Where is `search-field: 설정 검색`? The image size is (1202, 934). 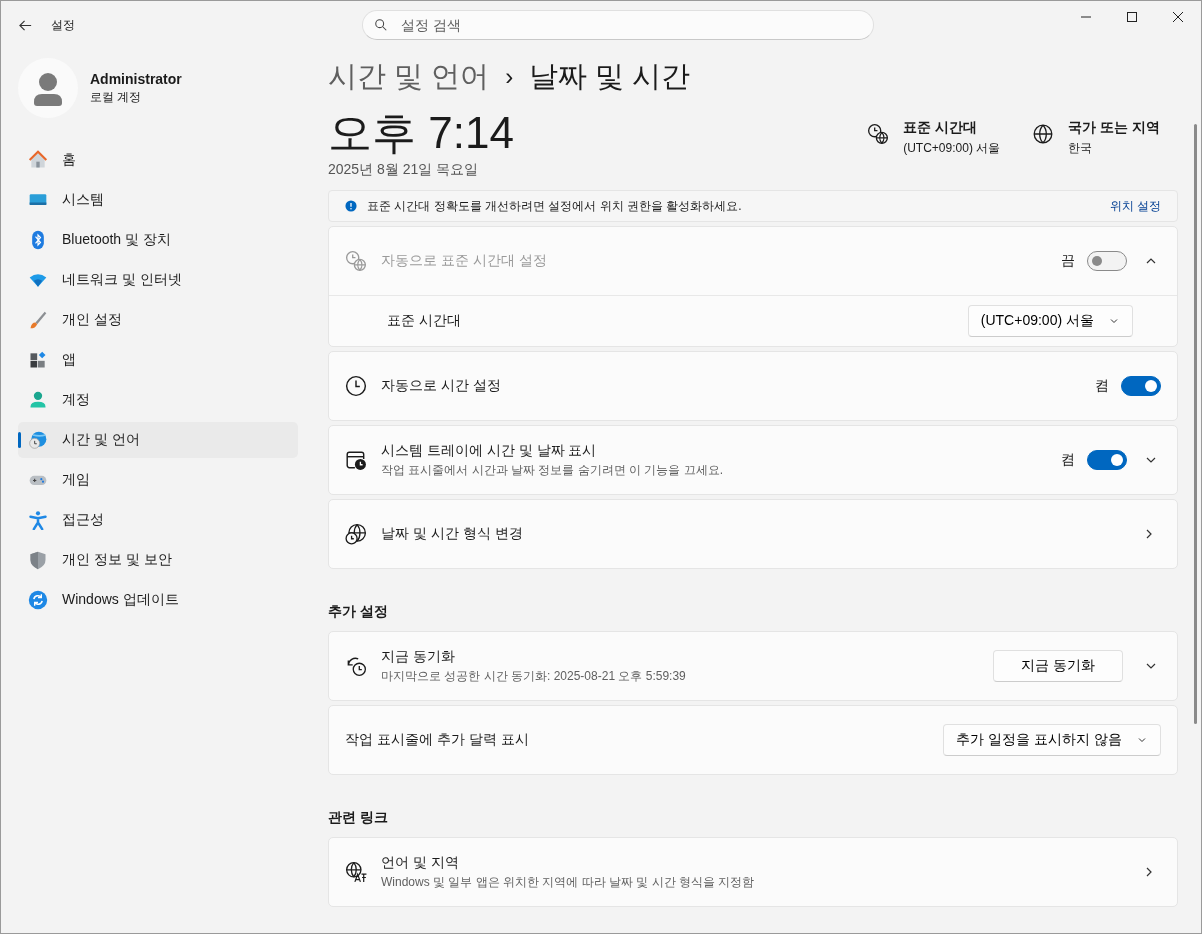
search-field: 설정 검색 is located at coordinates (618, 25).